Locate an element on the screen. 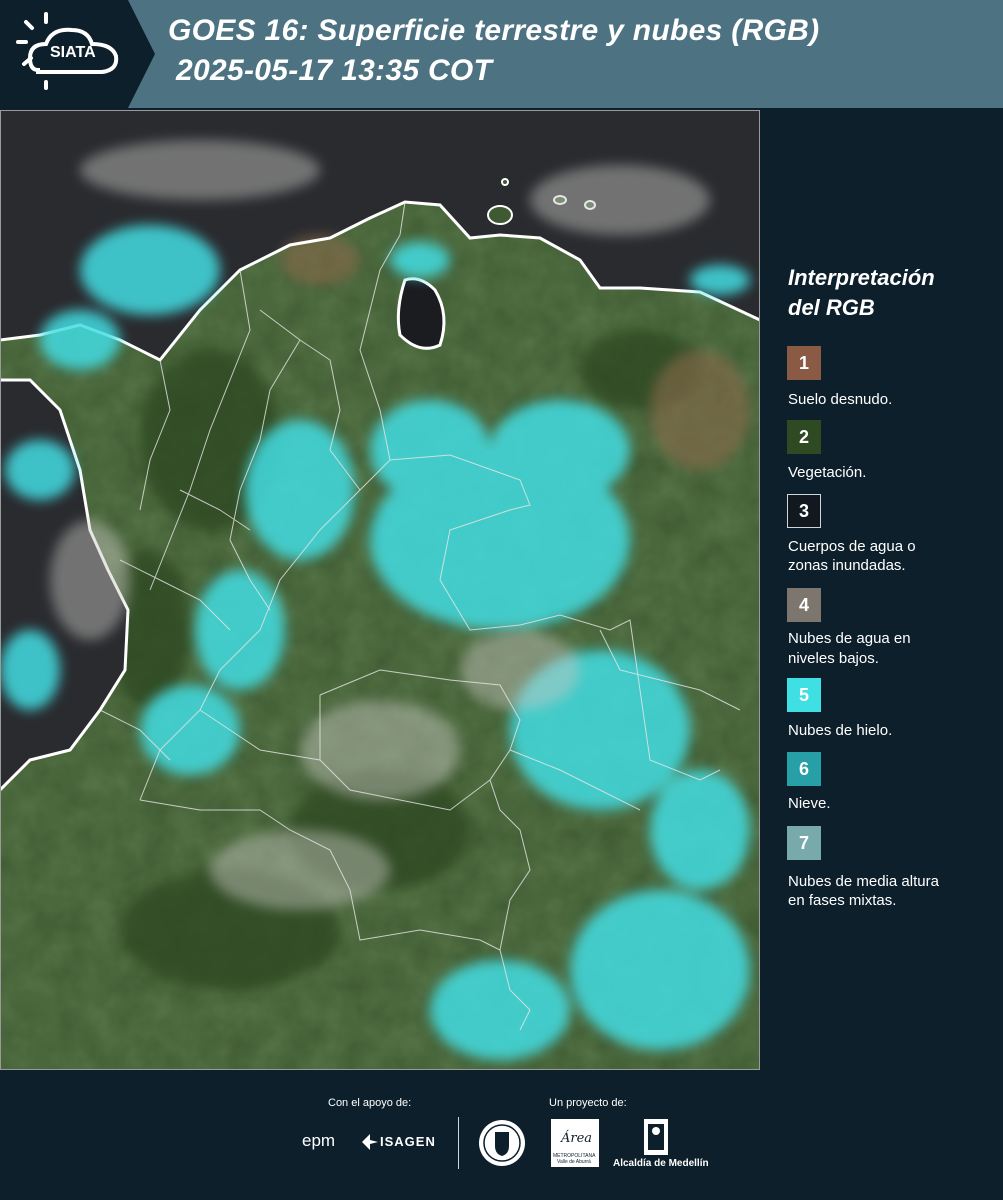  legend-swatch-3: 3 is located at coordinates (804, 511).